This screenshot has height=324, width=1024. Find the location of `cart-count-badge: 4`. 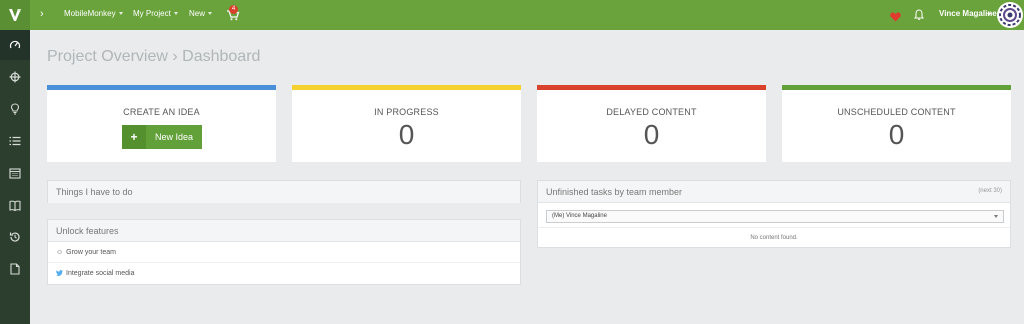

cart-count-badge: 4 is located at coordinates (233, 9).